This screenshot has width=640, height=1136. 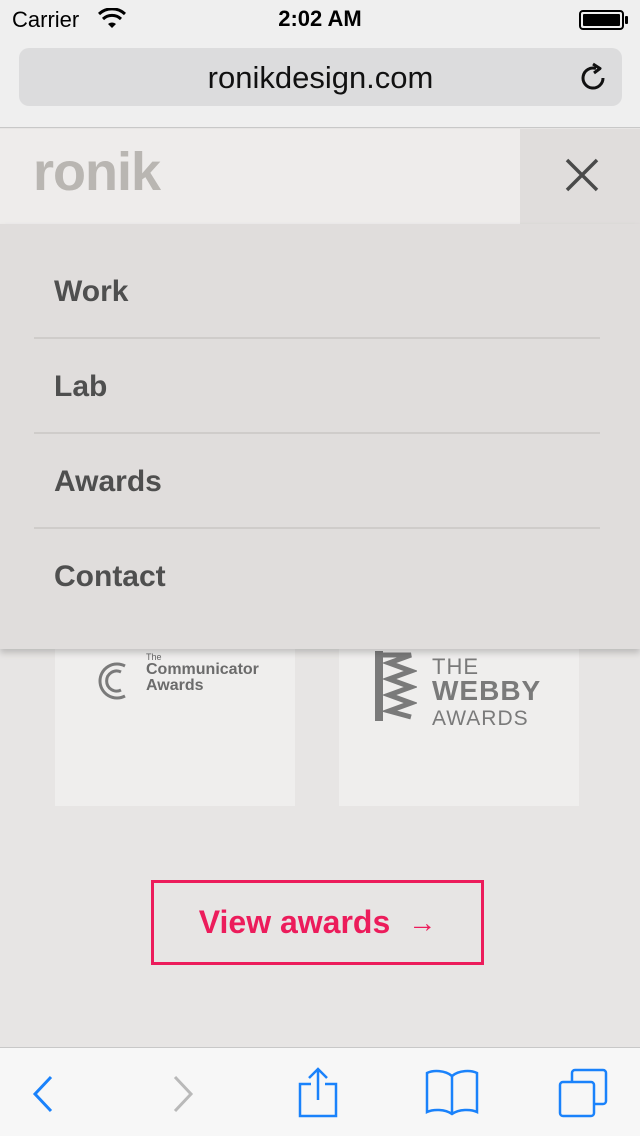 I want to click on close-icon, so click(x=582, y=175).